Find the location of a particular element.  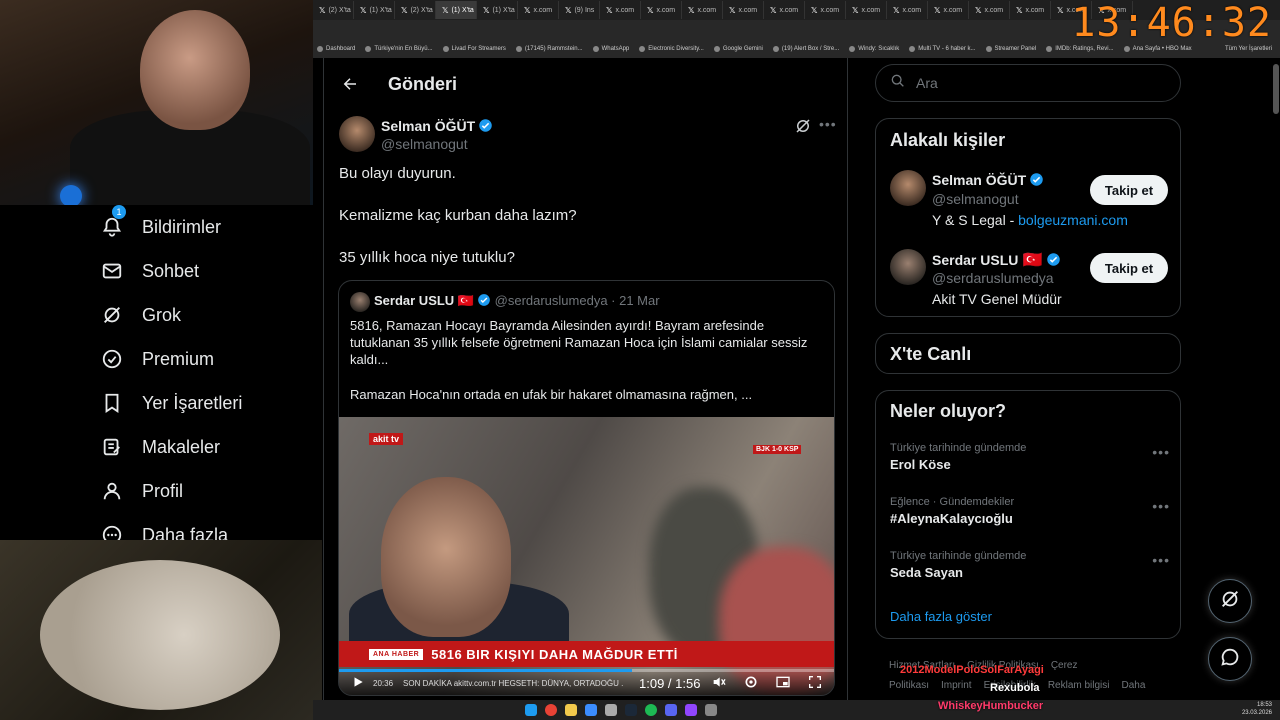

live-panel: X'te Canlı is located at coordinates (1028, 353).